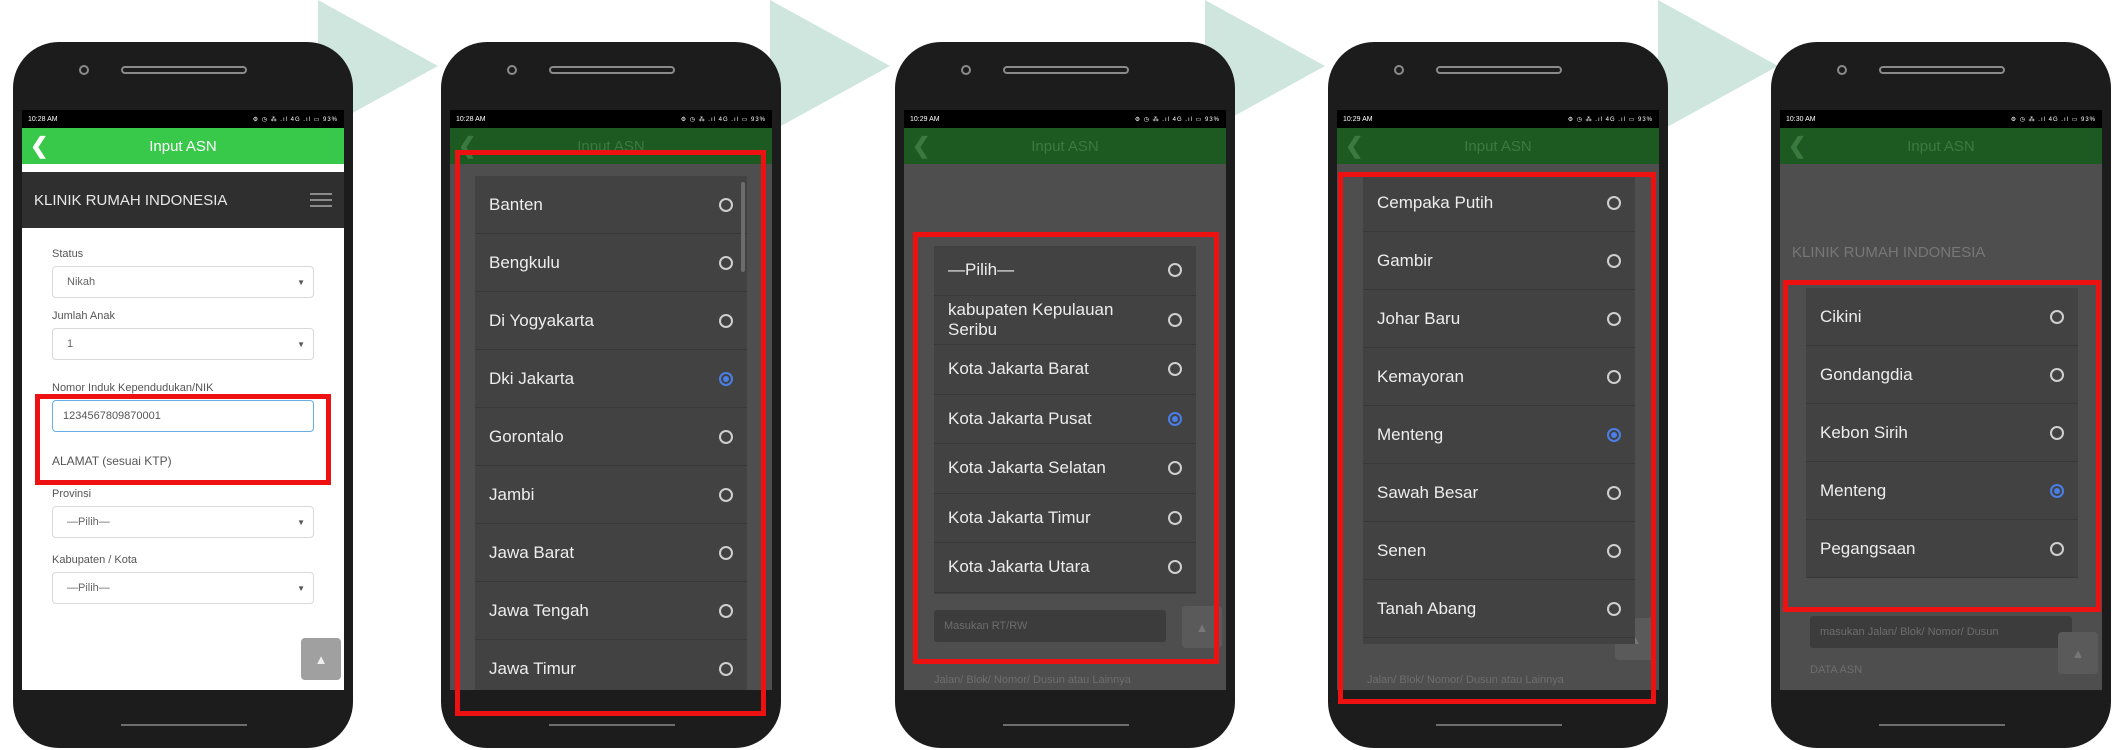 Image resolution: width=2116 pixels, height=750 pixels. I want to click on status-time: 10:30 AM, so click(1801, 119).